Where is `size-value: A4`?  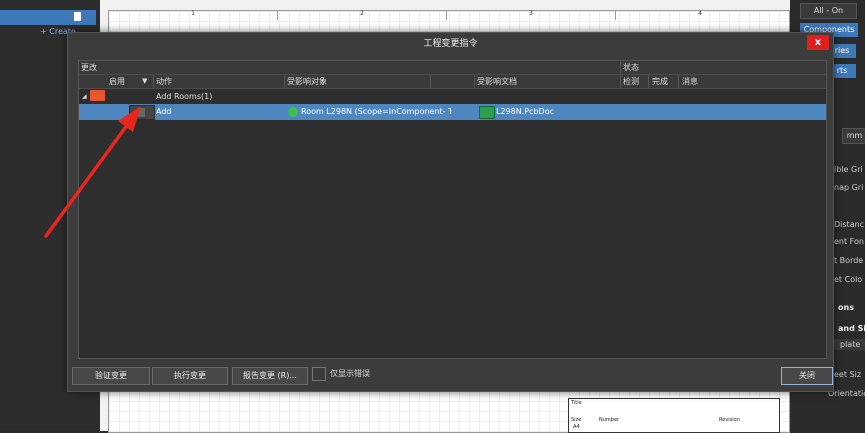 size-value: A4 is located at coordinates (576, 427).